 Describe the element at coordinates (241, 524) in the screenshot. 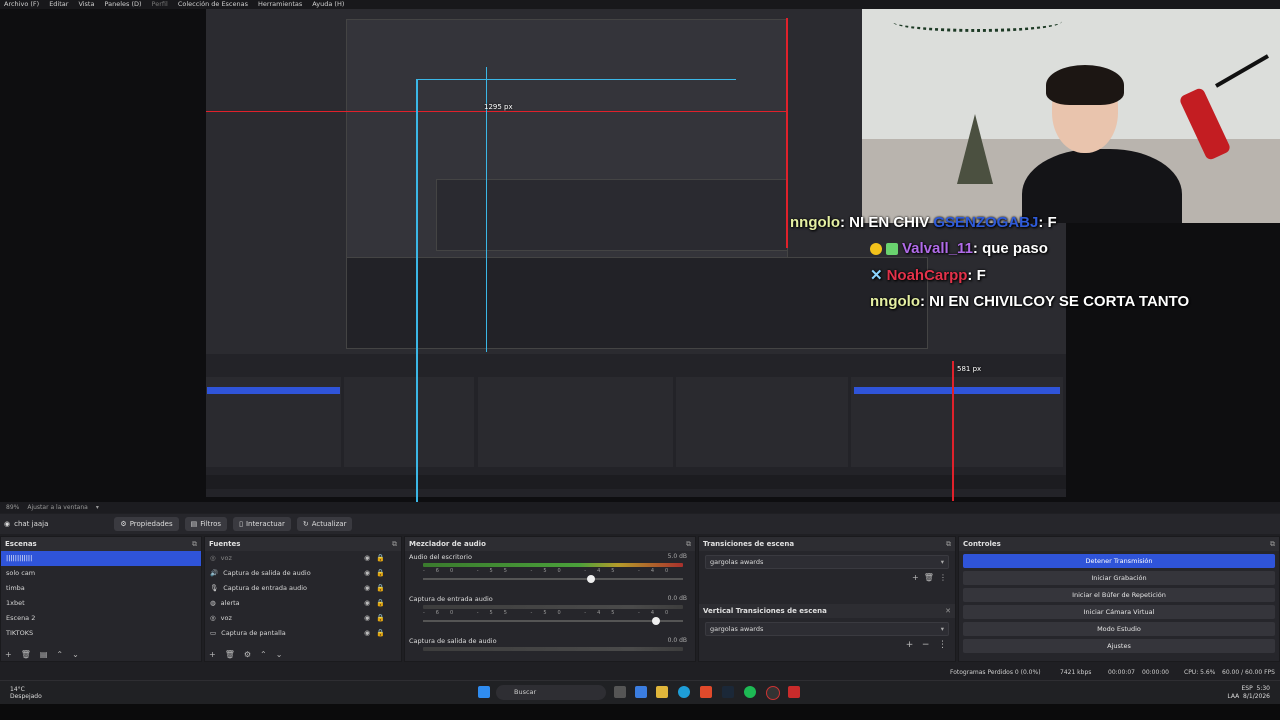

I see `cursor-icon: ▯` at that location.